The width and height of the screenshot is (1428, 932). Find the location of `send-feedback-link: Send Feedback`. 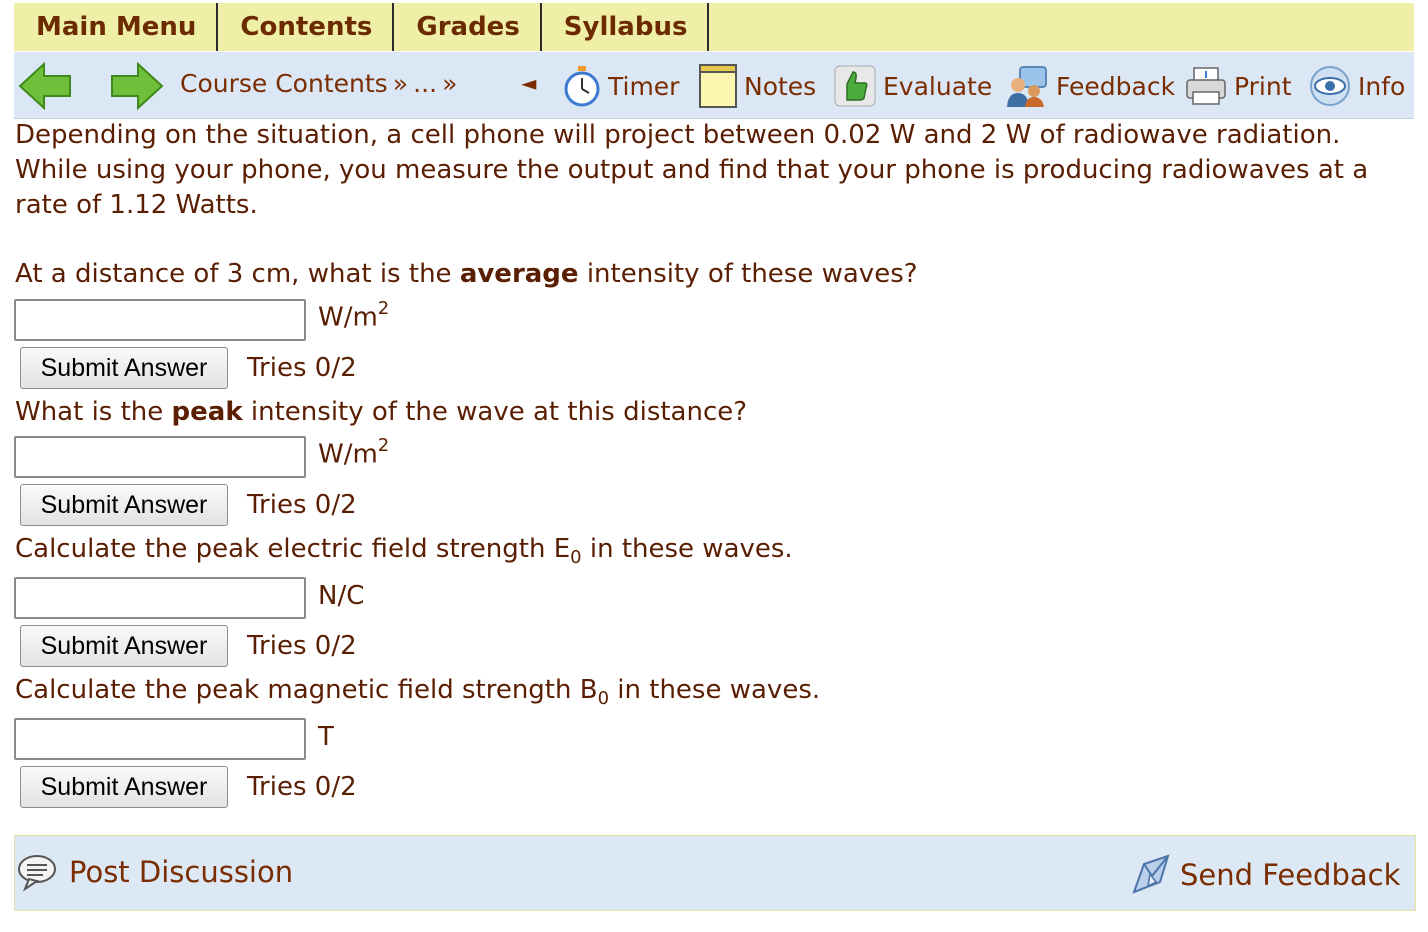

send-feedback-link: Send Feedback is located at coordinates (1265, 875).